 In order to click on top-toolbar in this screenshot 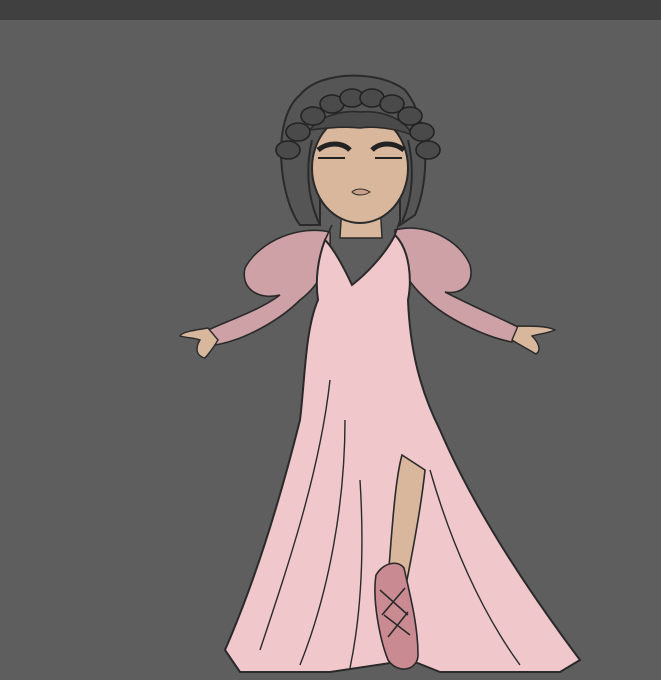, I will do `click(330, 10)`.